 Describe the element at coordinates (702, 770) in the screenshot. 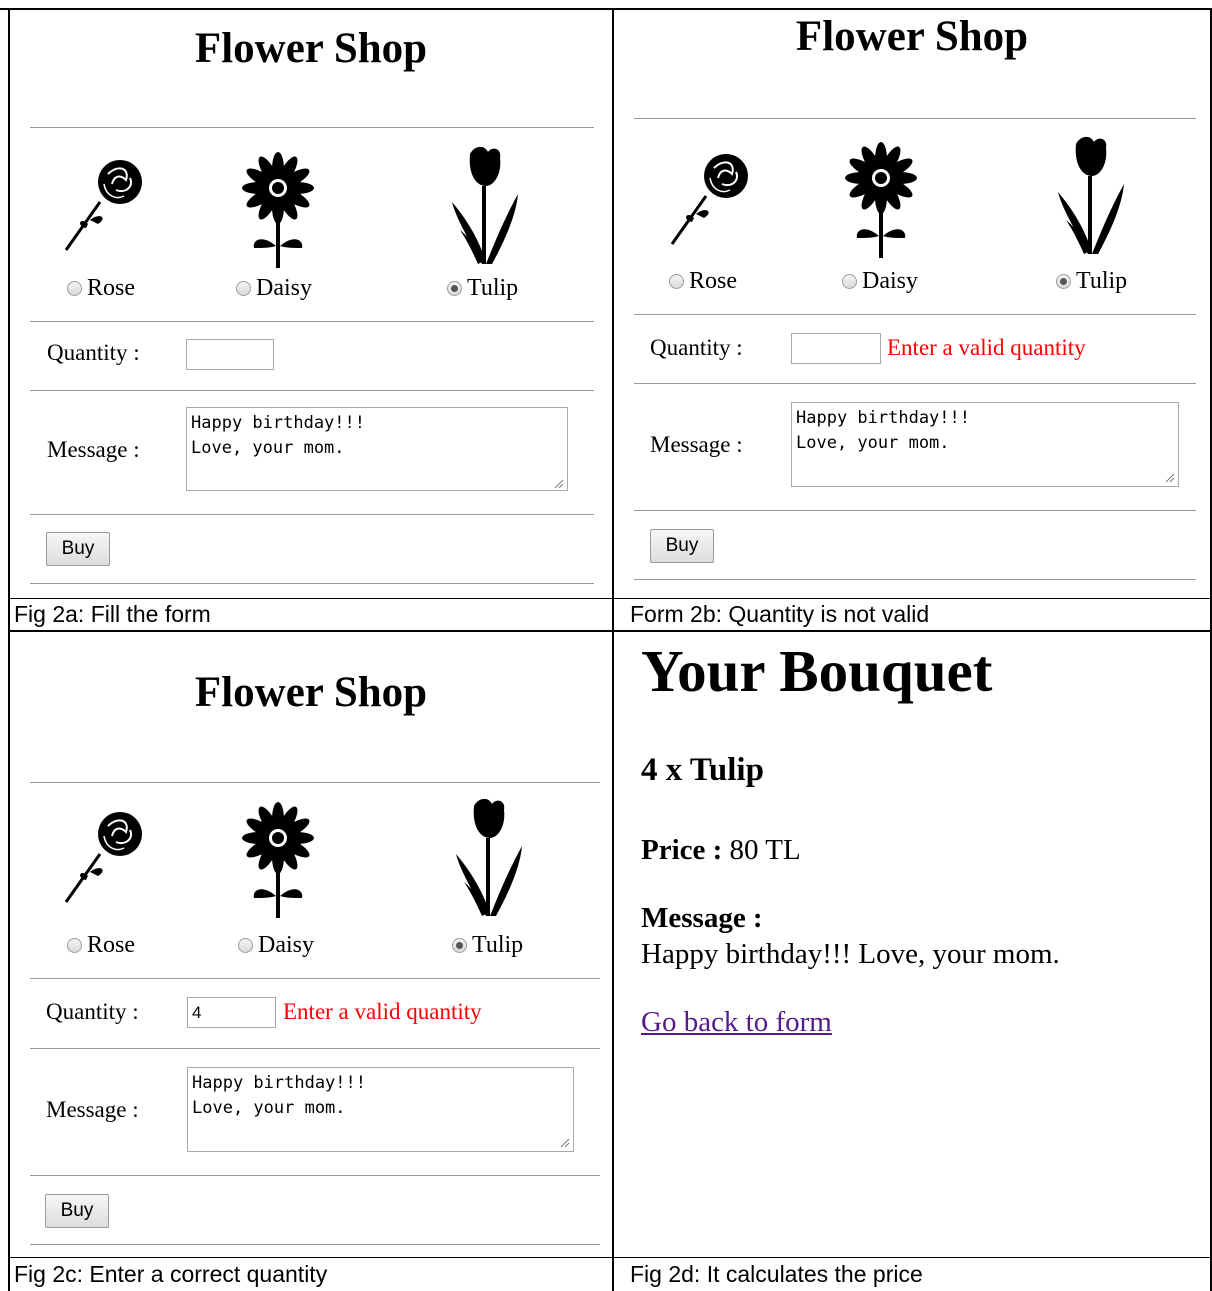

I see `order-summary: 4 x Tulip` at that location.